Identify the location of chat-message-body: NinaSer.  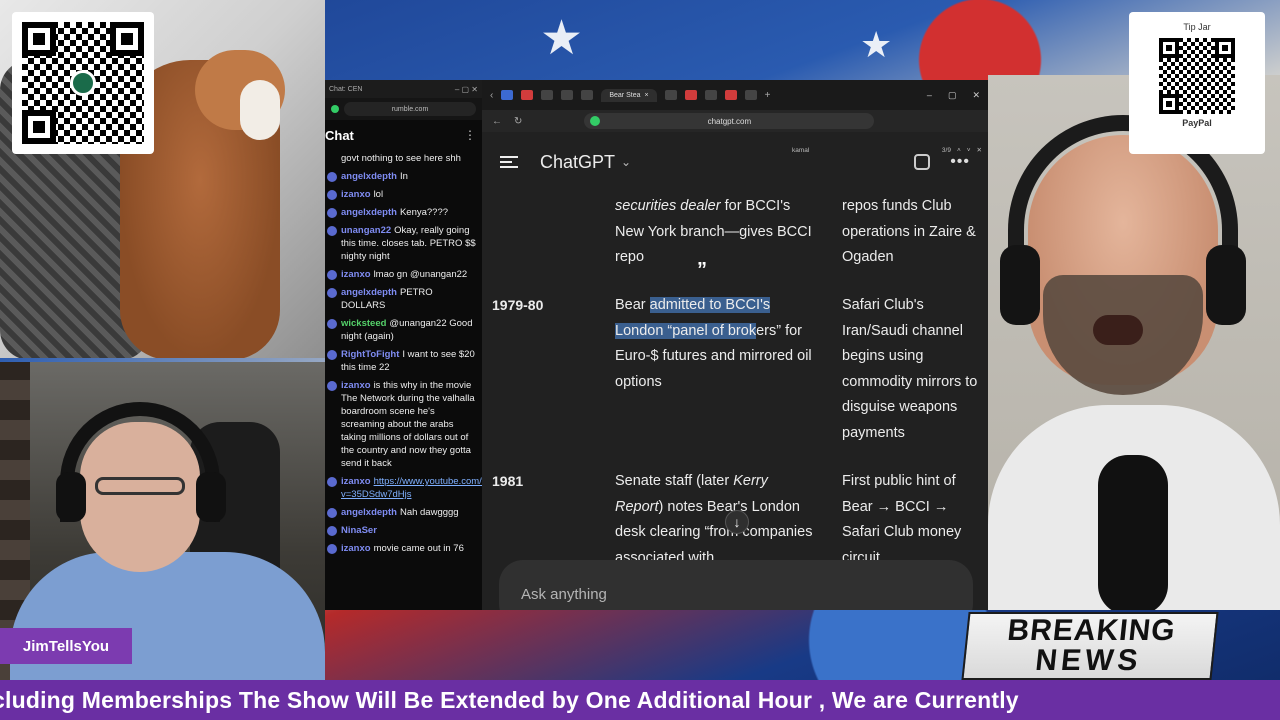
(360, 530).